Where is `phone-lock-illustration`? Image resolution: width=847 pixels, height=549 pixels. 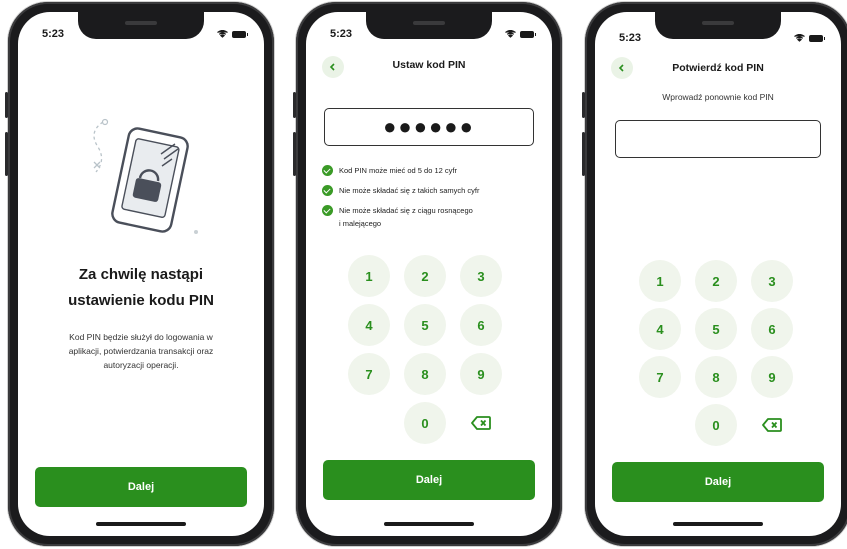 phone-lock-illustration is located at coordinates (145, 176).